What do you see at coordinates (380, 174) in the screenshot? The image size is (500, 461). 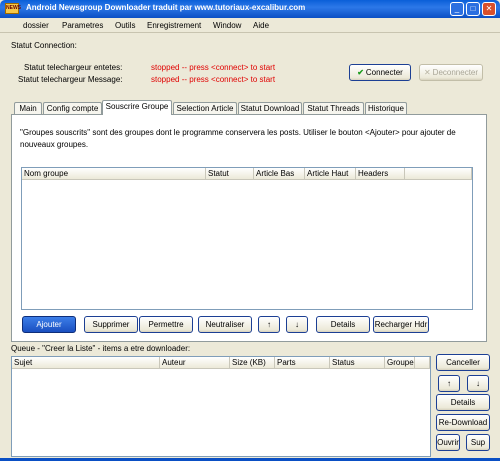 I see `column-headers: Headers` at bounding box center [380, 174].